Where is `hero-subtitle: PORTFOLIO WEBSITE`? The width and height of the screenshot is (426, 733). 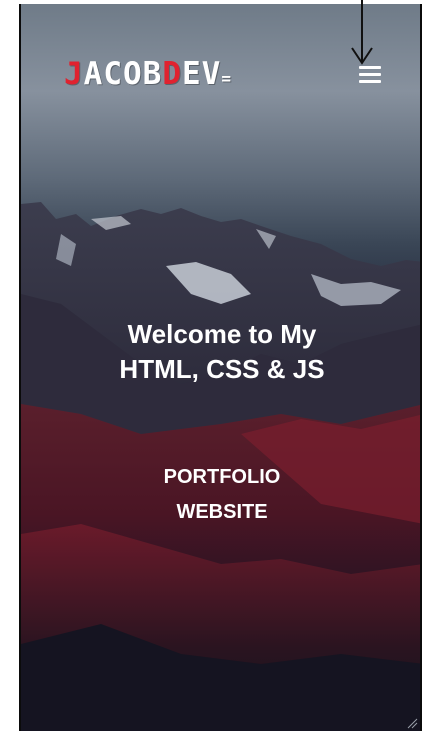
hero-subtitle: PORTFOLIO WEBSITE is located at coordinates (222, 494).